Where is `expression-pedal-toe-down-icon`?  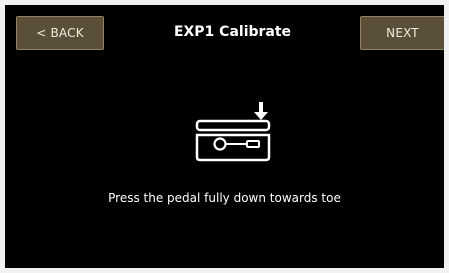
expression-pedal-toe-down-icon is located at coordinates (233, 132).